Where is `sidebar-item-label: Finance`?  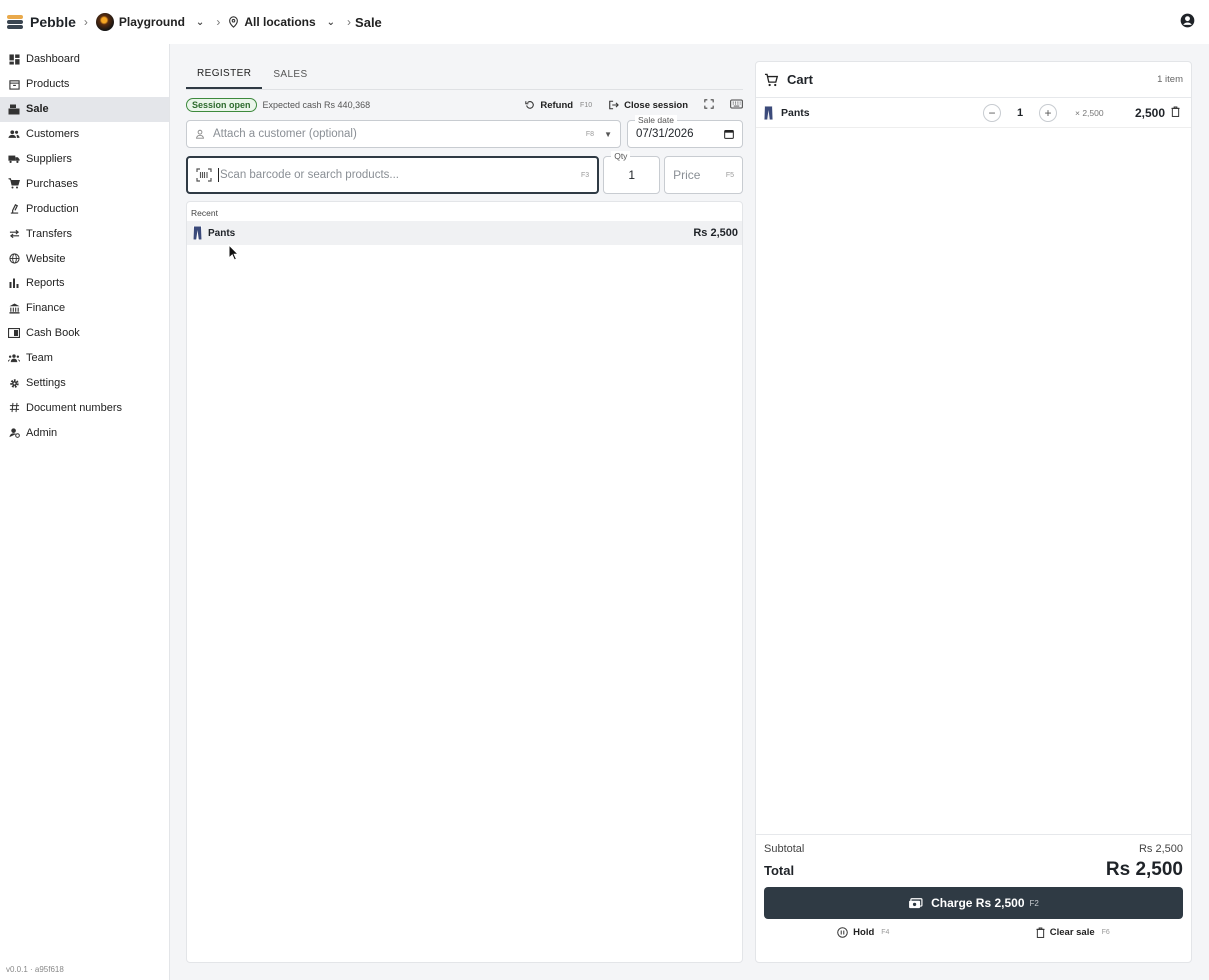 sidebar-item-label: Finance is located at coordinates (46, 308).